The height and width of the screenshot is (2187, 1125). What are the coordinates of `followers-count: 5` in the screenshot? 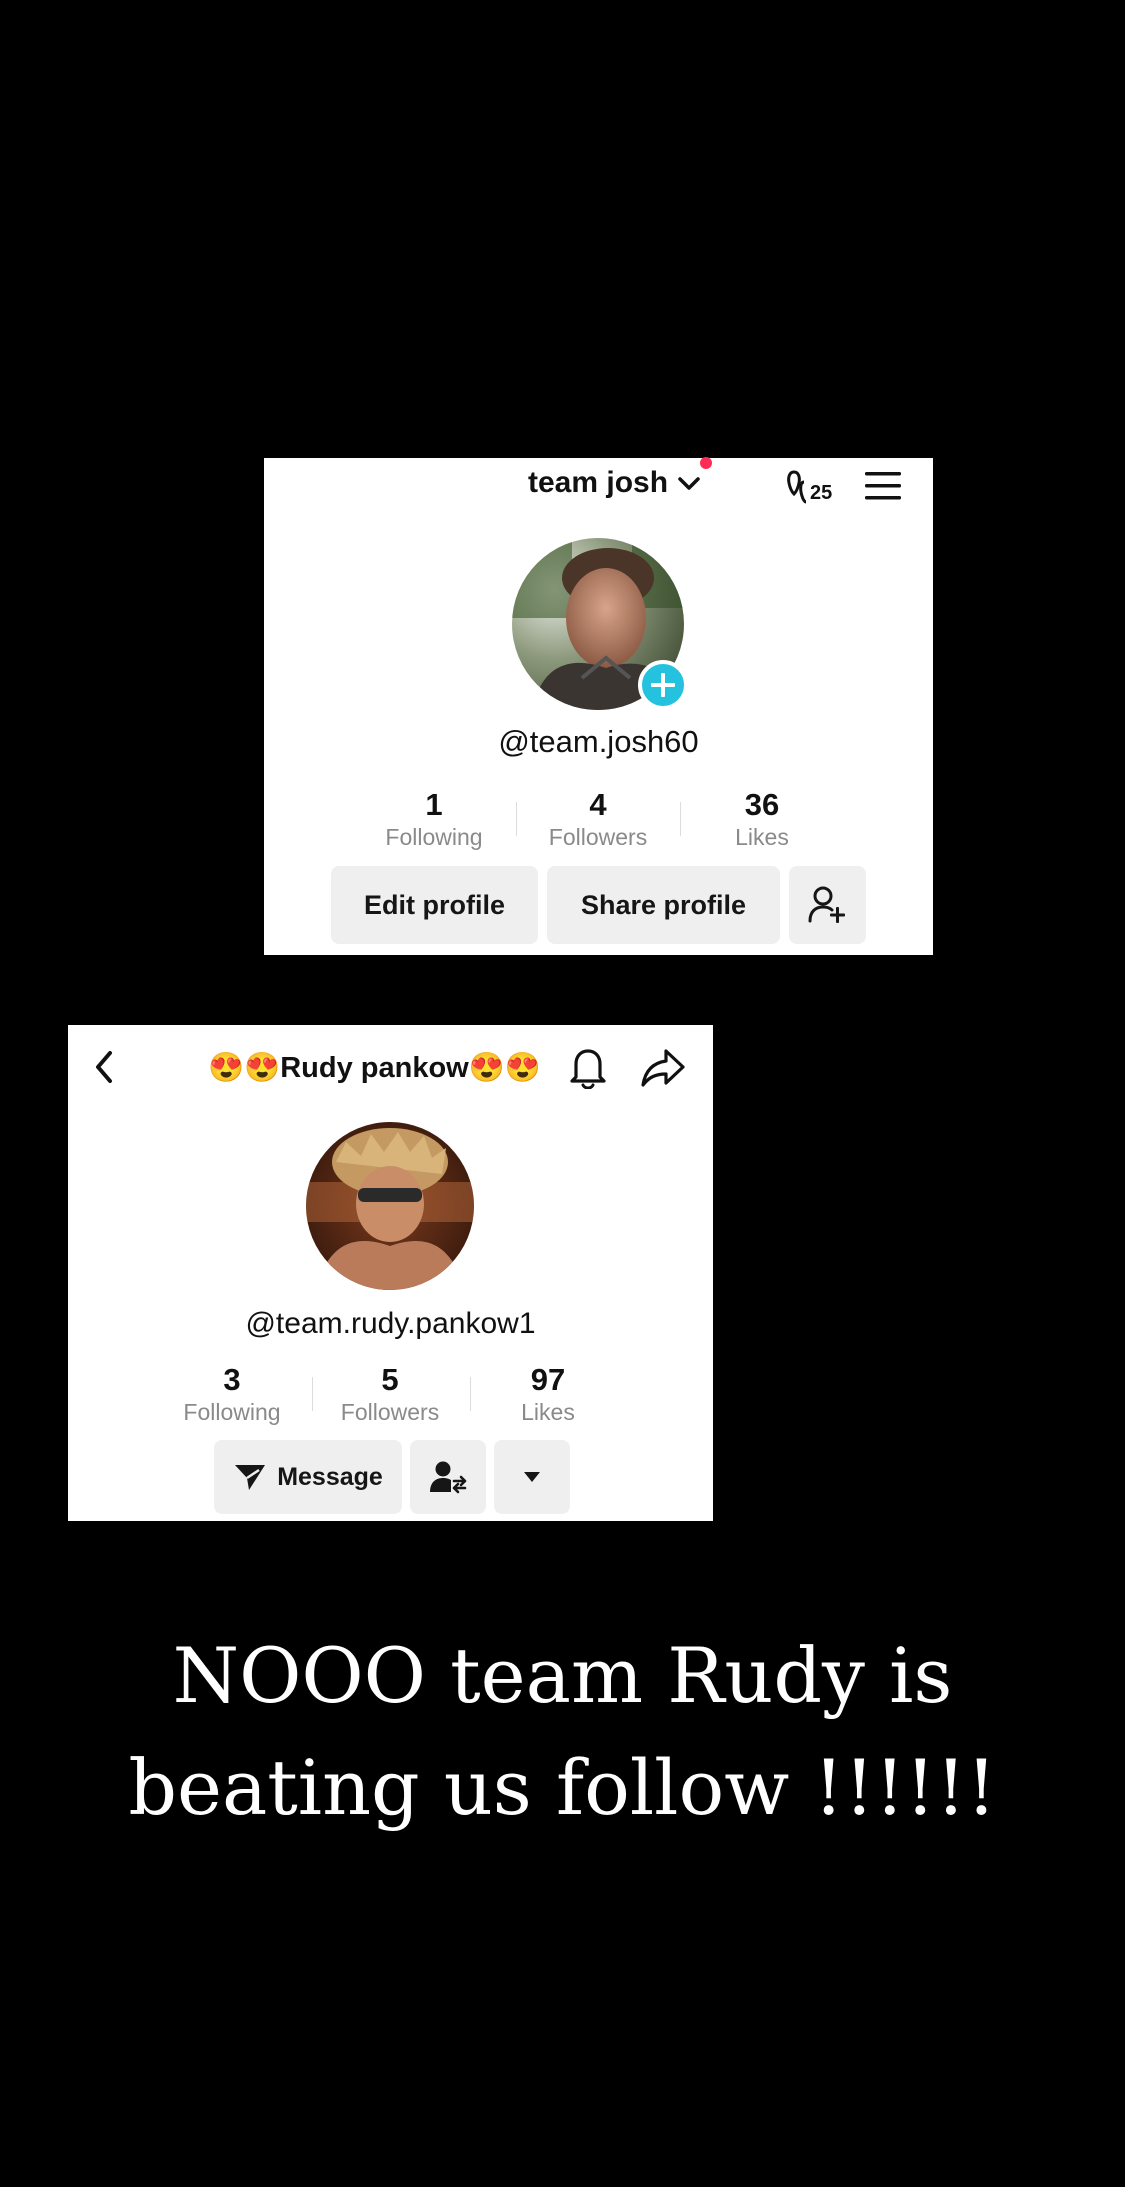 It's located at (390, 1379).